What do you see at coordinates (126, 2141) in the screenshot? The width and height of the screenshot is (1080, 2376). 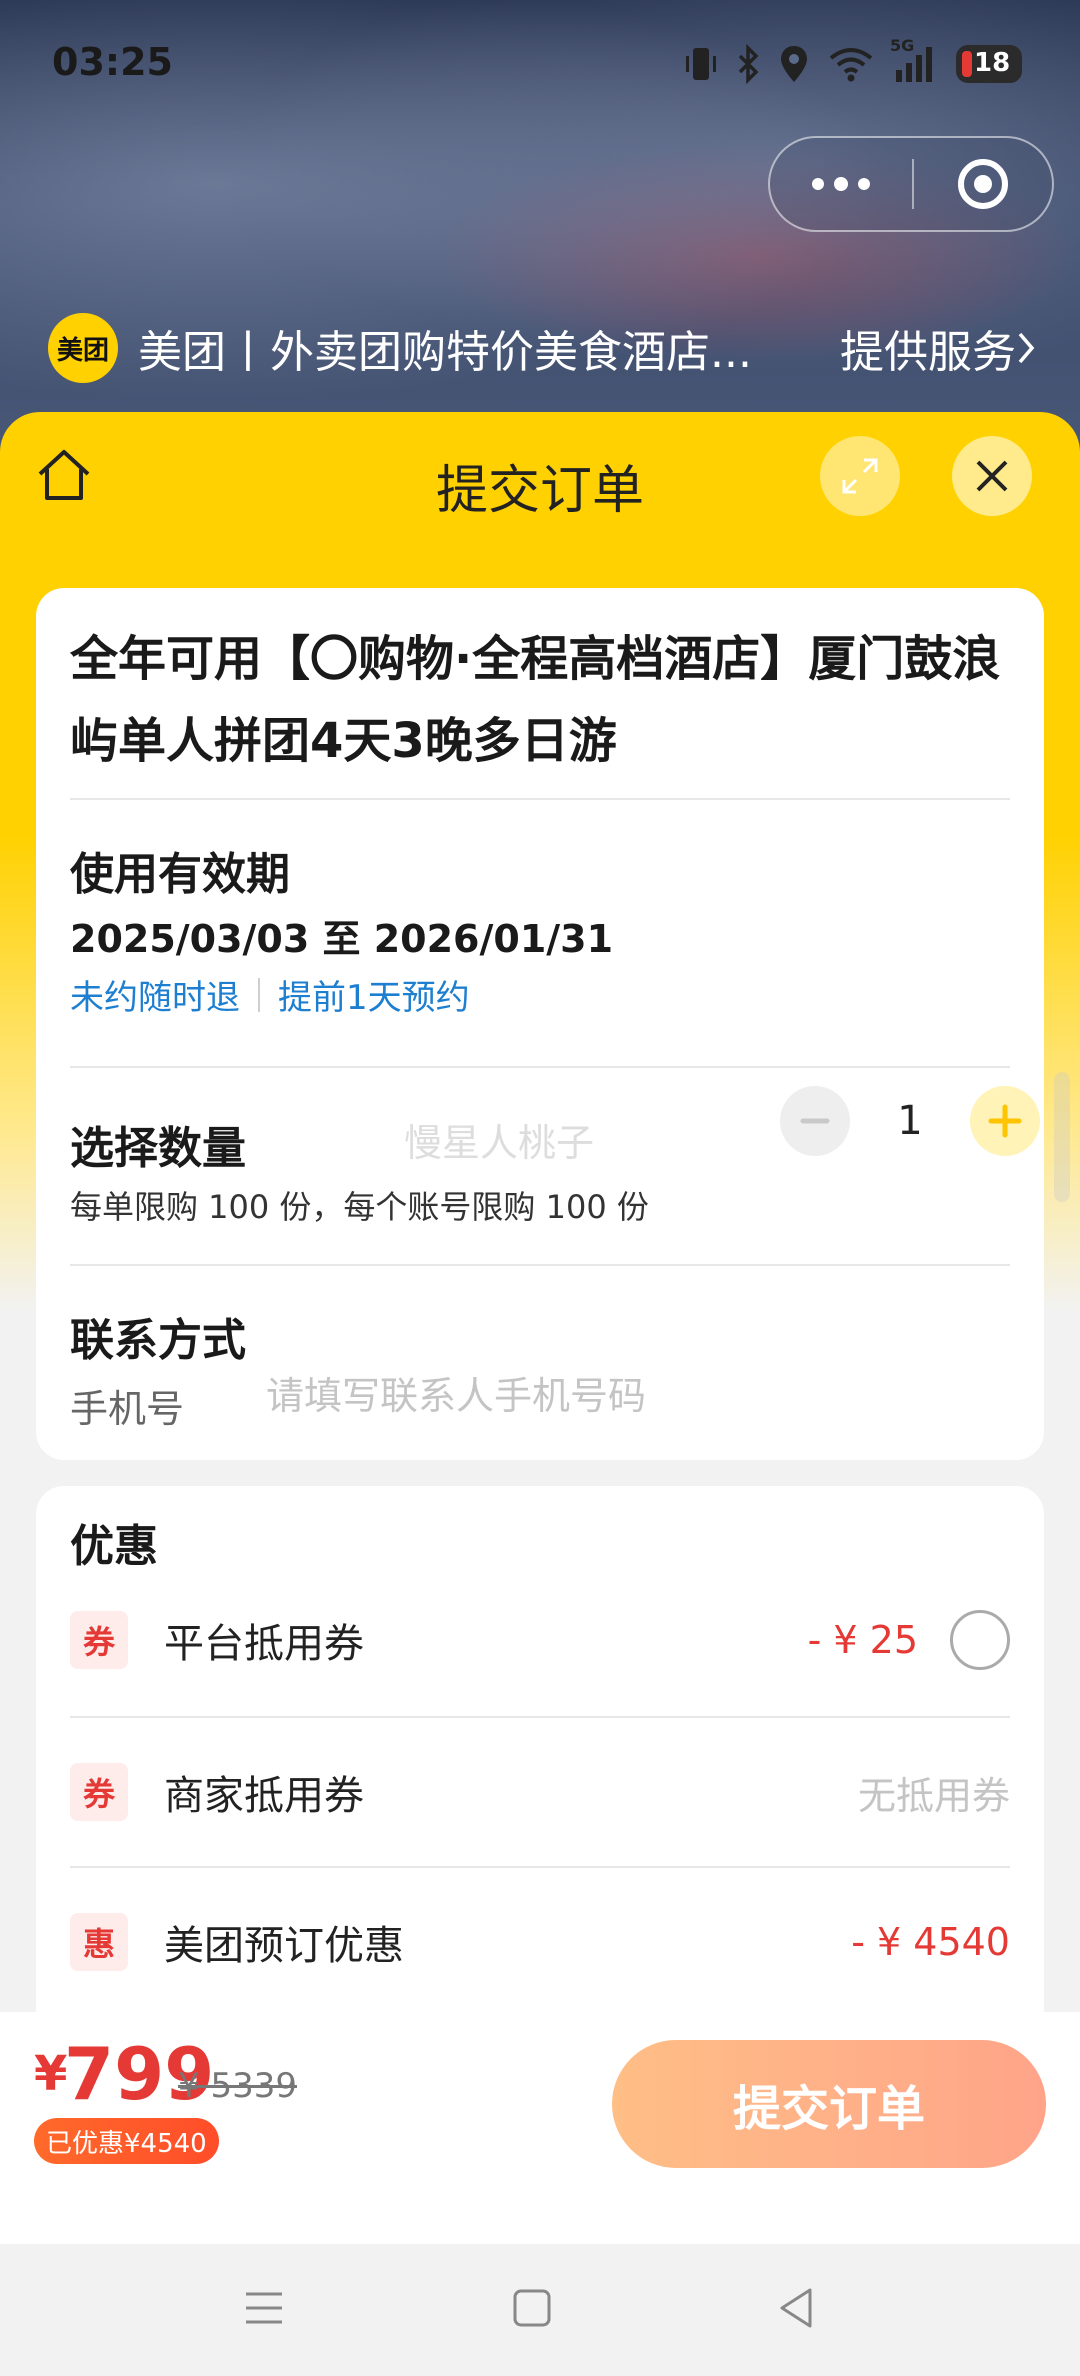 I see `savings-badge: 已优惠¥4540` at bounding box center [126, 2141].